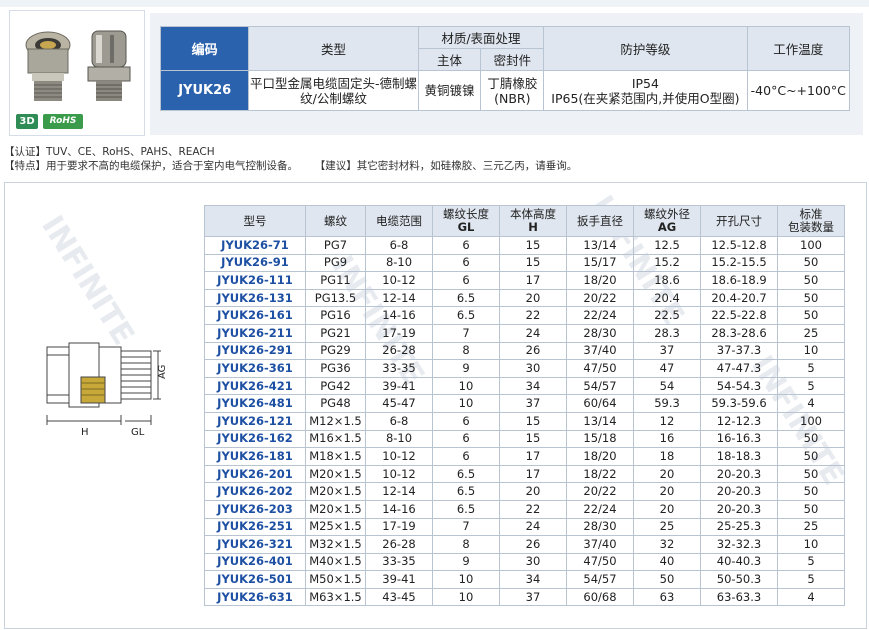  I want to click on table-cell: 15.2, so click(667, 263).